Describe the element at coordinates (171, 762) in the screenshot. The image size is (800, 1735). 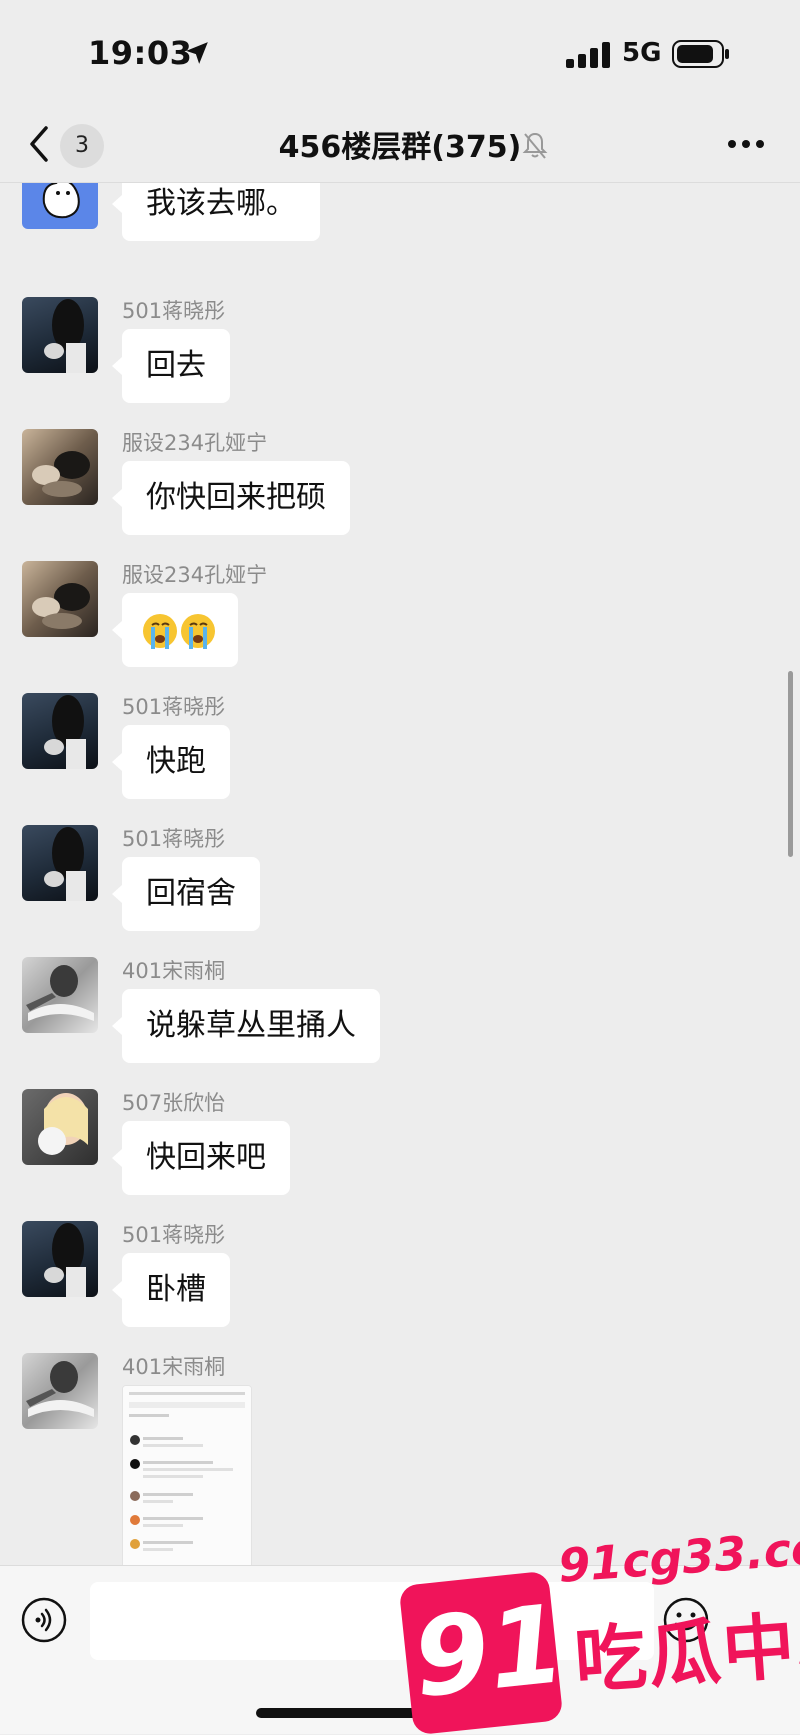
I see `message-bubble: 快跑` at that location.